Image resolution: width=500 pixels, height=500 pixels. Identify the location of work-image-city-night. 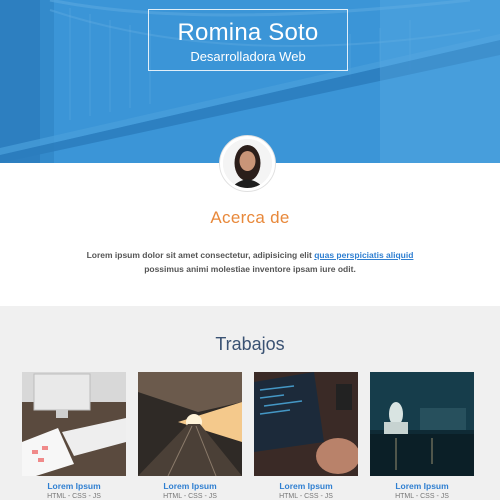
(422, 424).